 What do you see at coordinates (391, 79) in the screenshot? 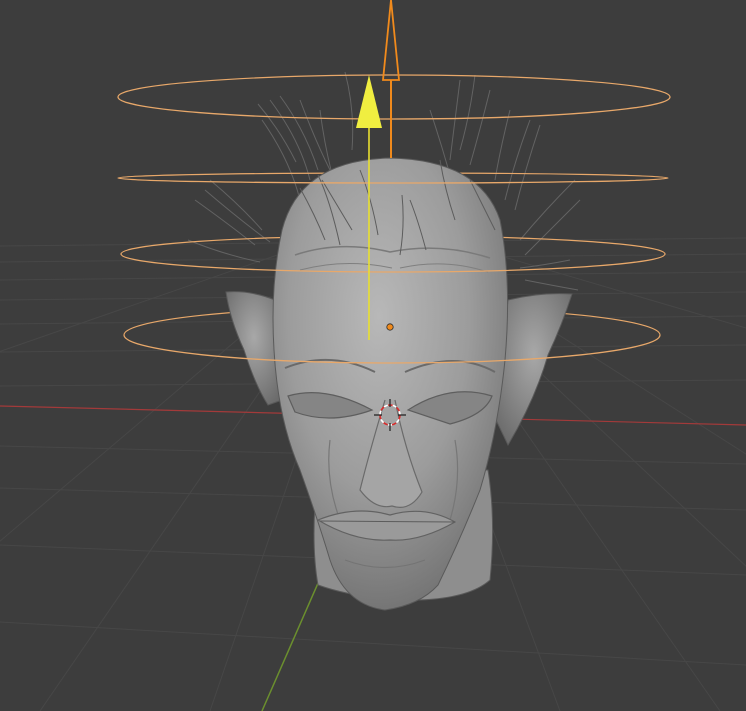
I see `force-field-arrow` at bounding box center [391, 79].